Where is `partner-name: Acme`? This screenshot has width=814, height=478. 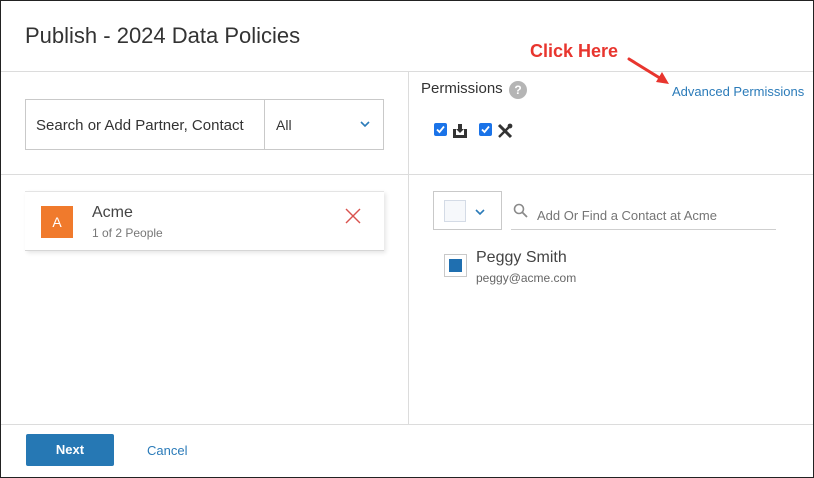
partner-name: Acme is located at coordinates (112, 212).